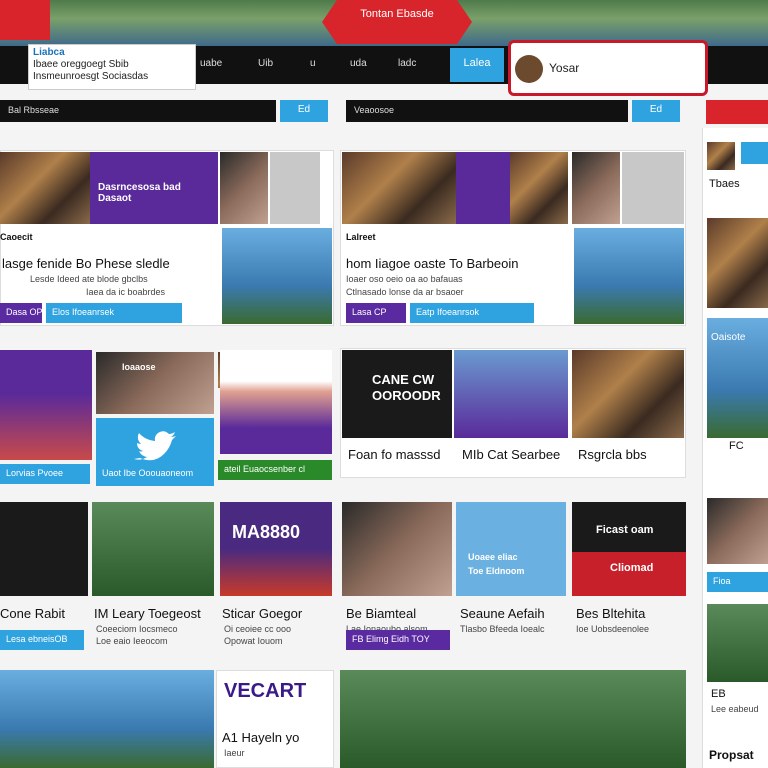 The image size is (768, 768). What do you see at coordinates (21, 313) in the screenshot?
I see `category-pill: Dasa OP` at bounding box center [21, 313].